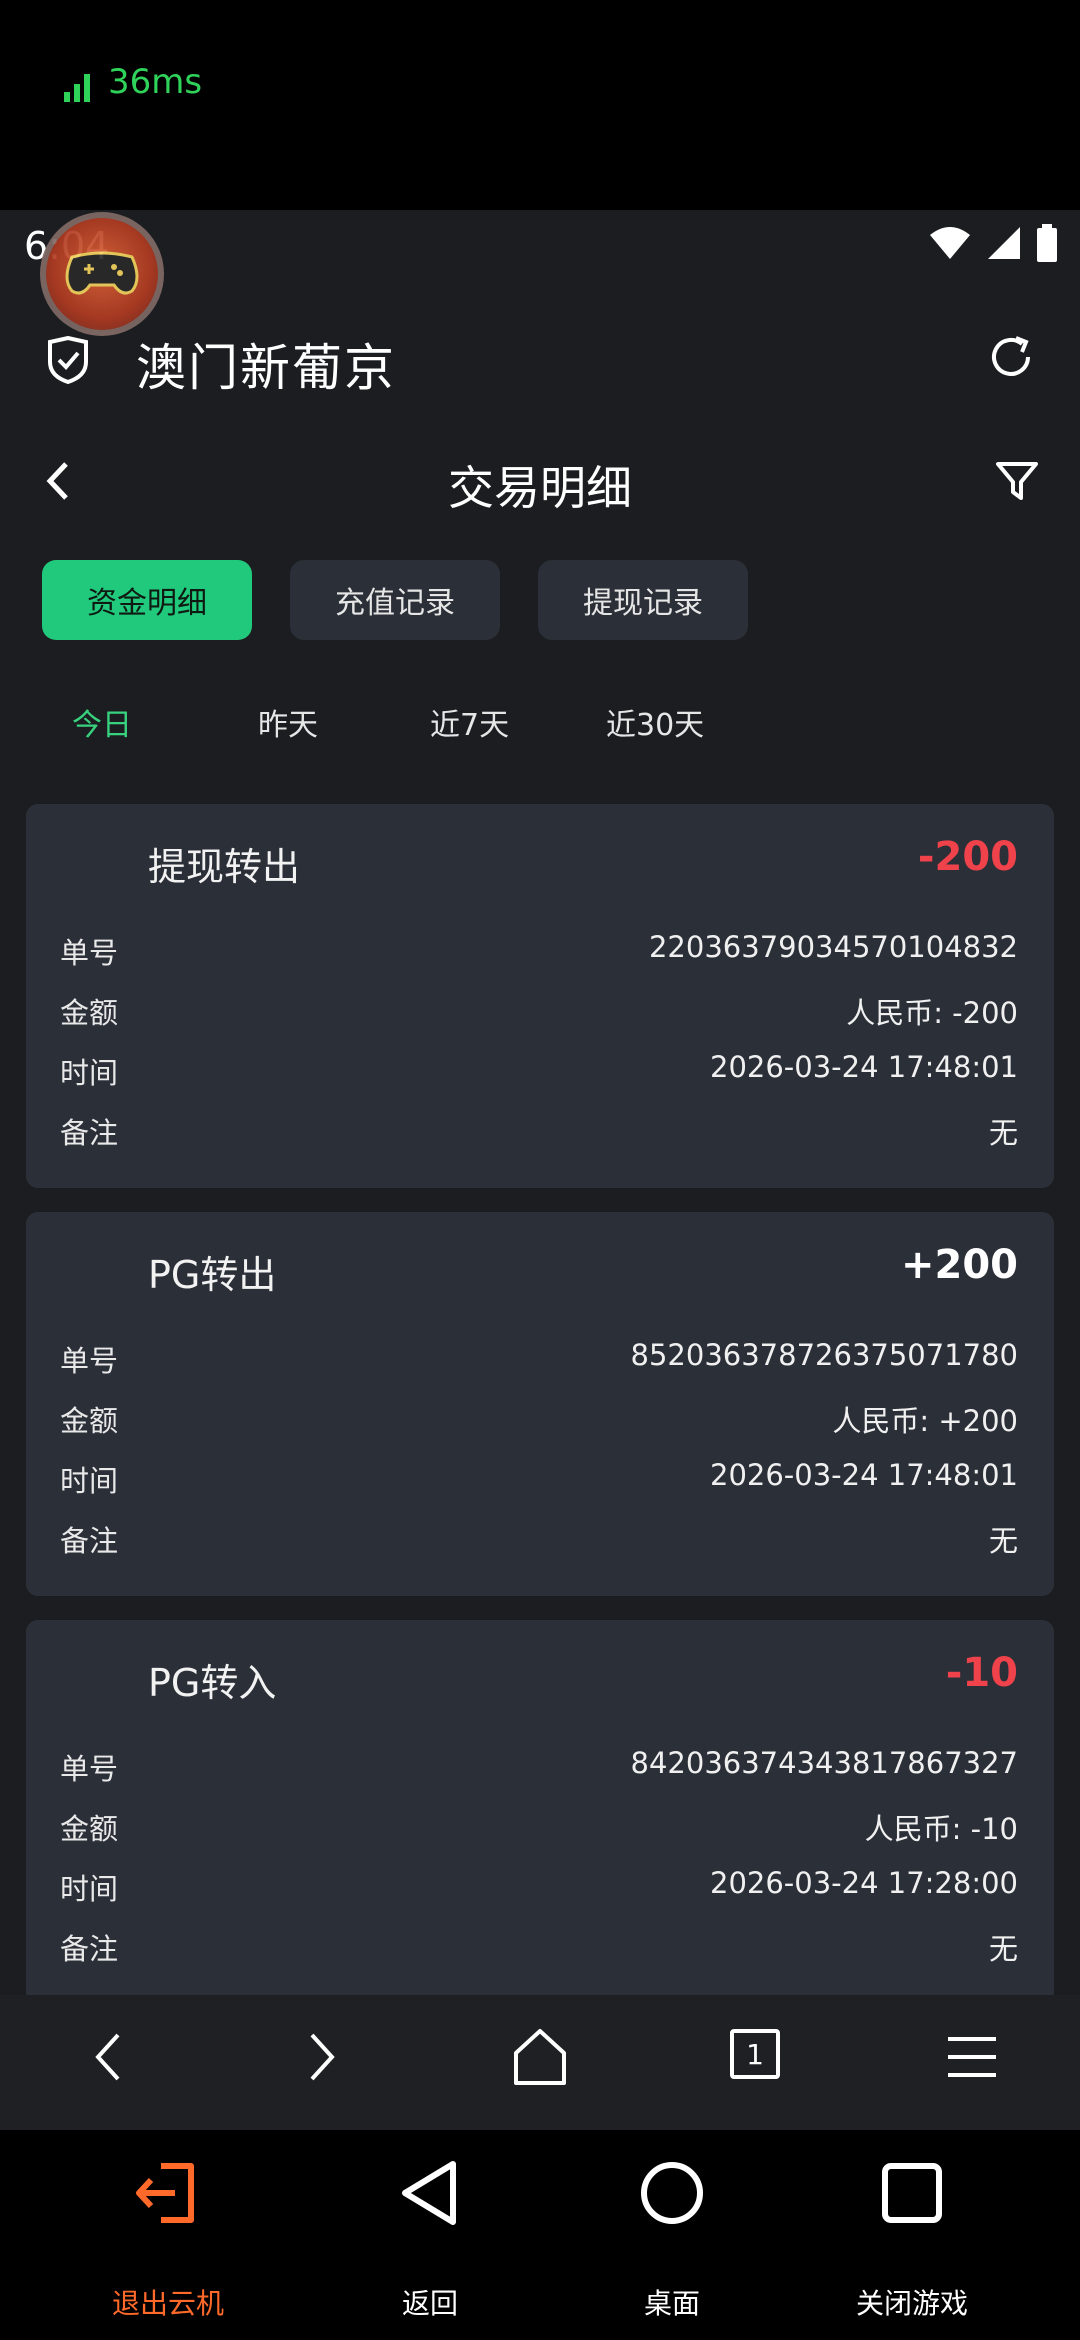 The height and width of the screenshot is (2340, 1080). I want to click on order-row: 单号 852036378726375071780, so click(539, 1358).